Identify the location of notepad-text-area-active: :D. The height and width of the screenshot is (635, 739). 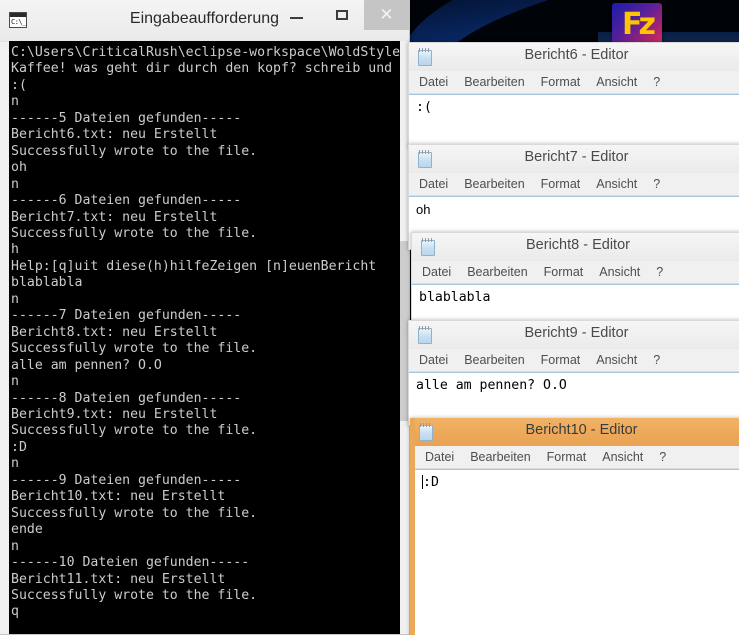
(577, 552).